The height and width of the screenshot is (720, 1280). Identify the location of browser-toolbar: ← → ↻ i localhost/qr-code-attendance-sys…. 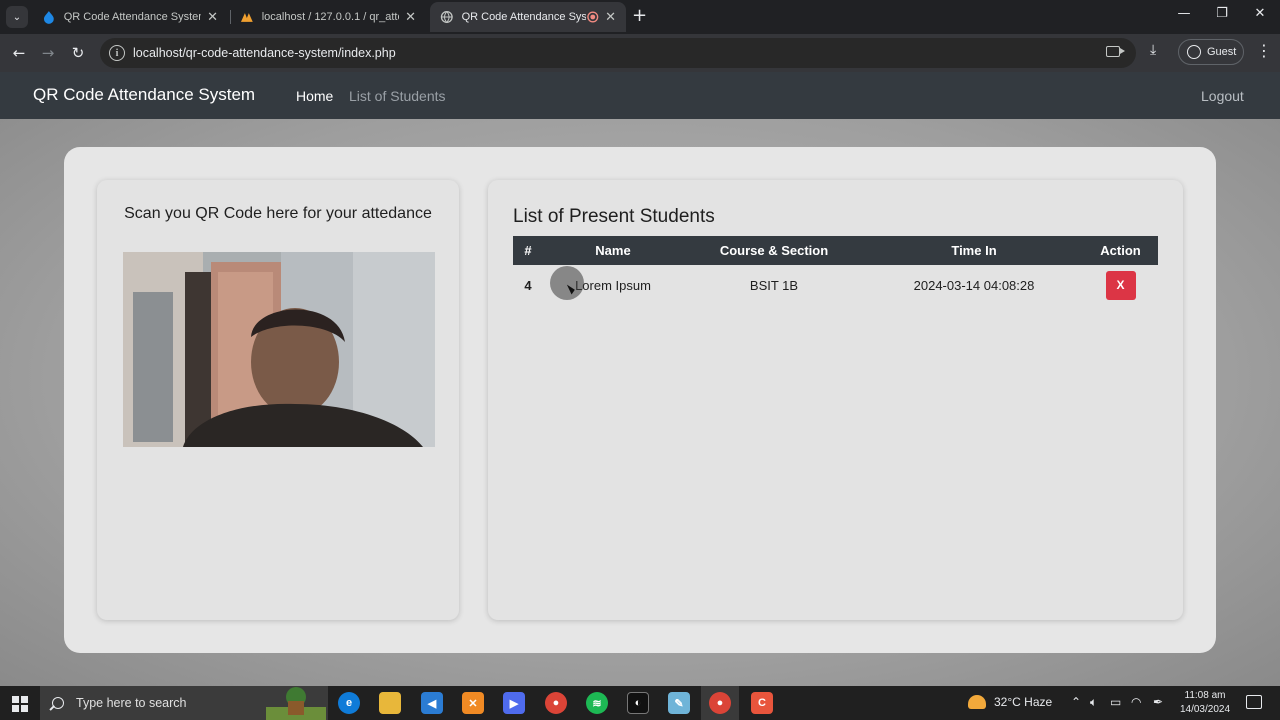
(640, 53).